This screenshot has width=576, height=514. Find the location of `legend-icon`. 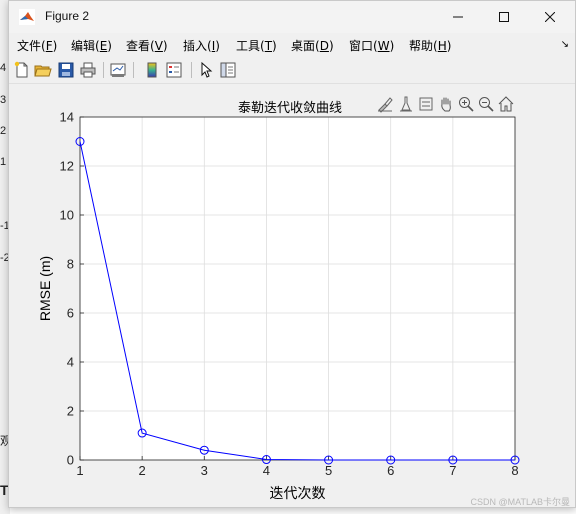

legend-icon is located at coordinates (174, 70).